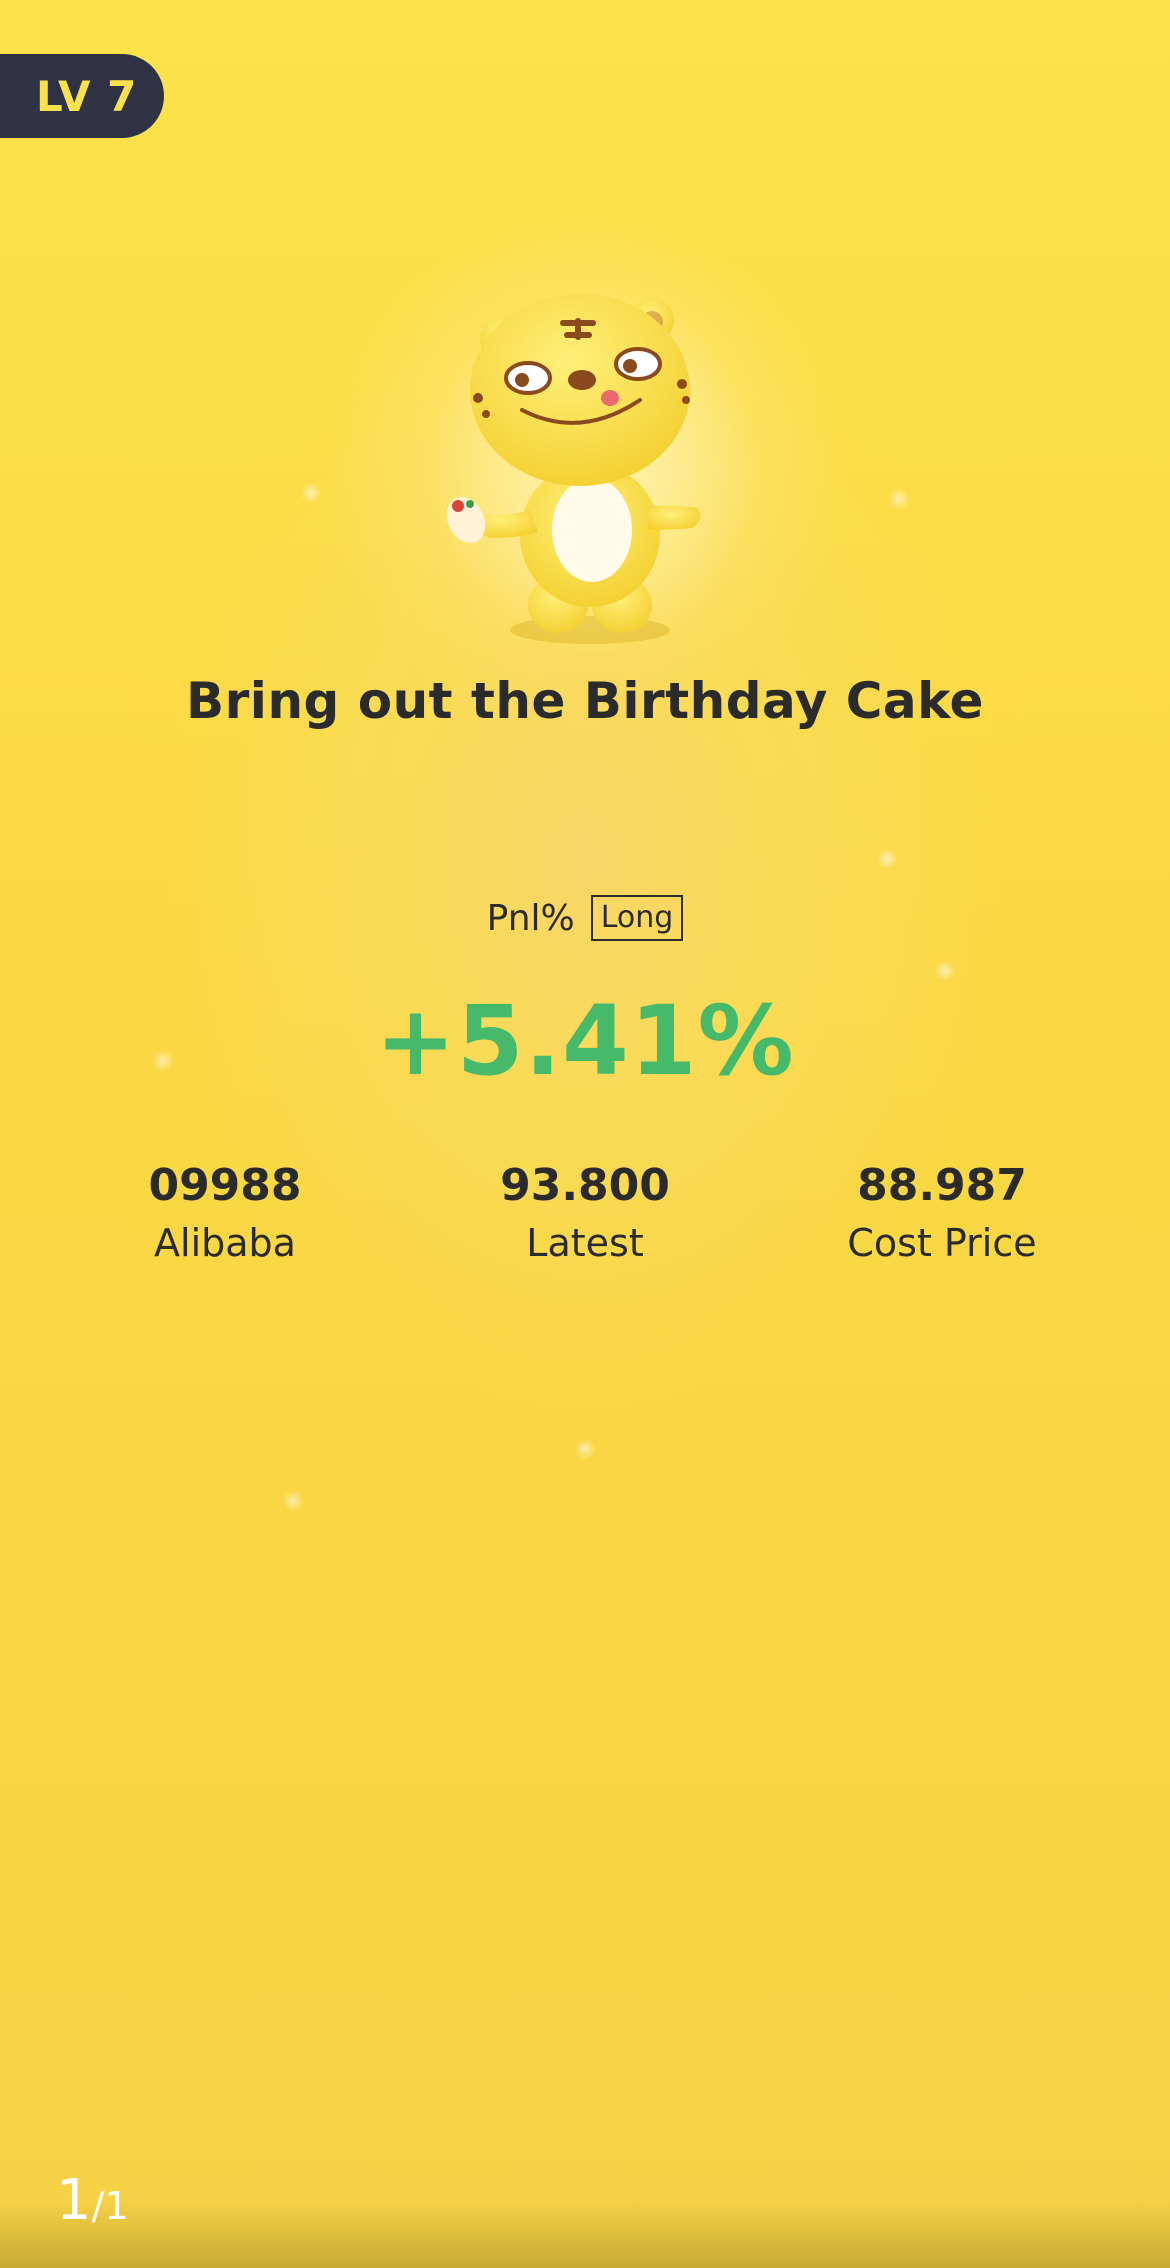 The width and height of the screenshot is (1170, 2268). I want to click on level-badge: LV 7, so click(82, 96).